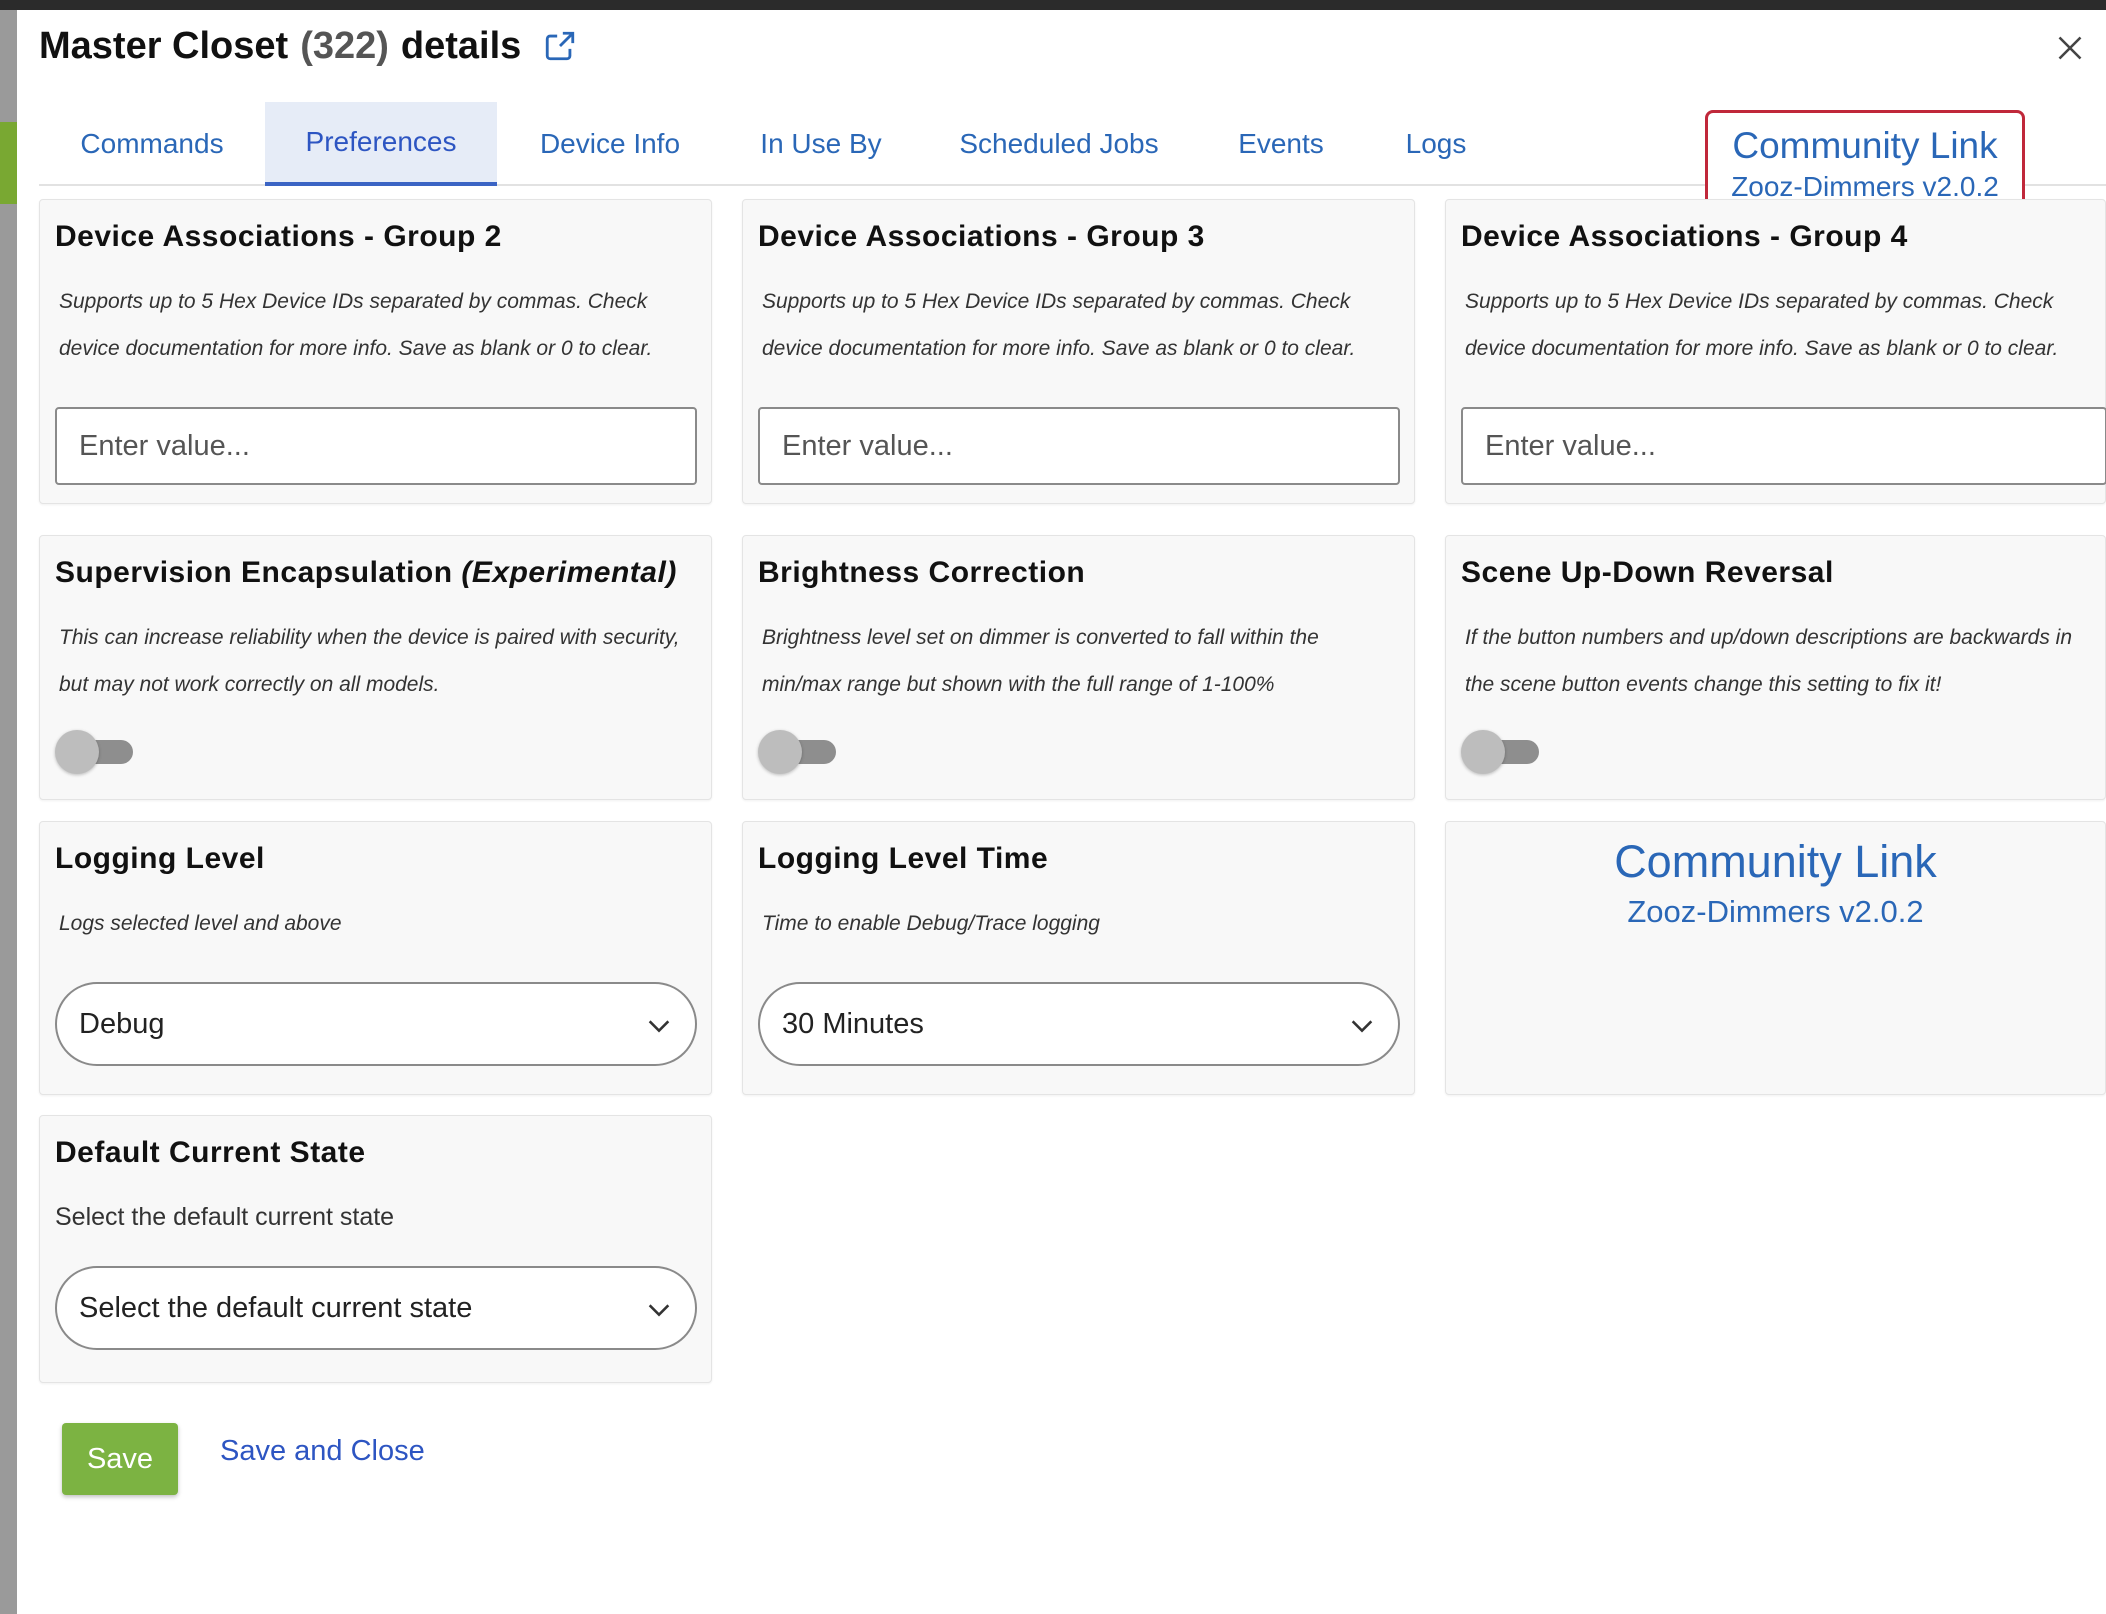 This screenshot has width=2106, height=1614. What do you see at coordinates (376, 446) in the screenshot?
I see `group-2-input` at bounding box center [376, 446].